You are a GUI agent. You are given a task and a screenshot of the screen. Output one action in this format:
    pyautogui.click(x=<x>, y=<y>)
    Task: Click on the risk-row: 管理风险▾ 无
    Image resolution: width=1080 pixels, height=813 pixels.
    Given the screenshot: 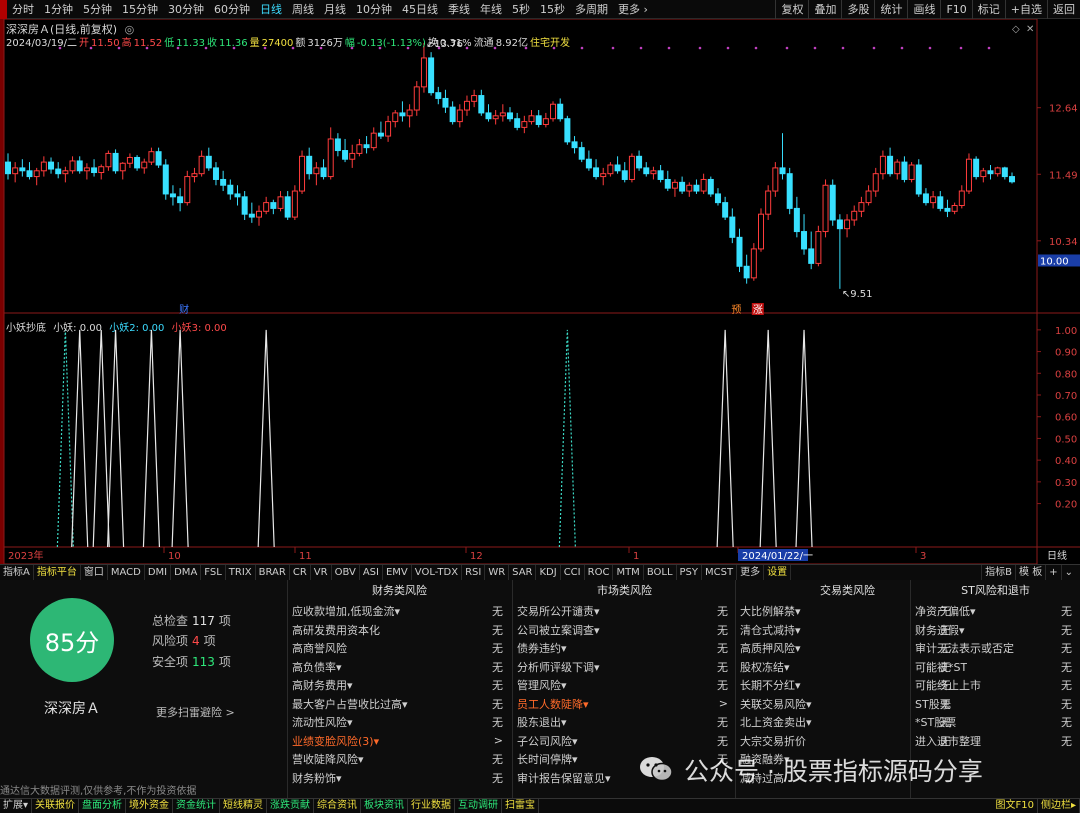 What is the action you would take?
    pyautogui.click(x=624, y=685)
    